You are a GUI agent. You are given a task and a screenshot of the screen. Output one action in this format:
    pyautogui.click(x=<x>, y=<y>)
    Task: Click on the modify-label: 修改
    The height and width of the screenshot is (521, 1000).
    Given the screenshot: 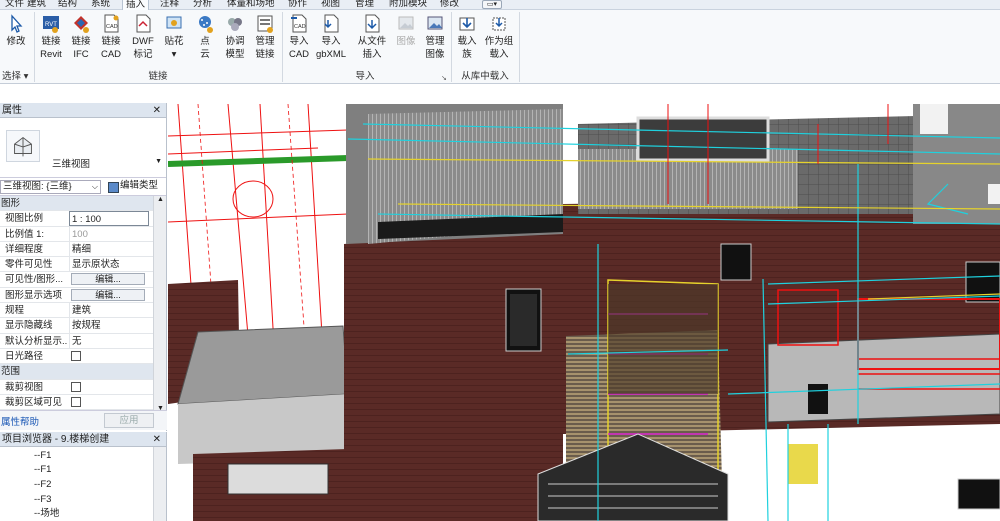 What is the action you would take?
    pyautogui.click(x=16, y=41)
    